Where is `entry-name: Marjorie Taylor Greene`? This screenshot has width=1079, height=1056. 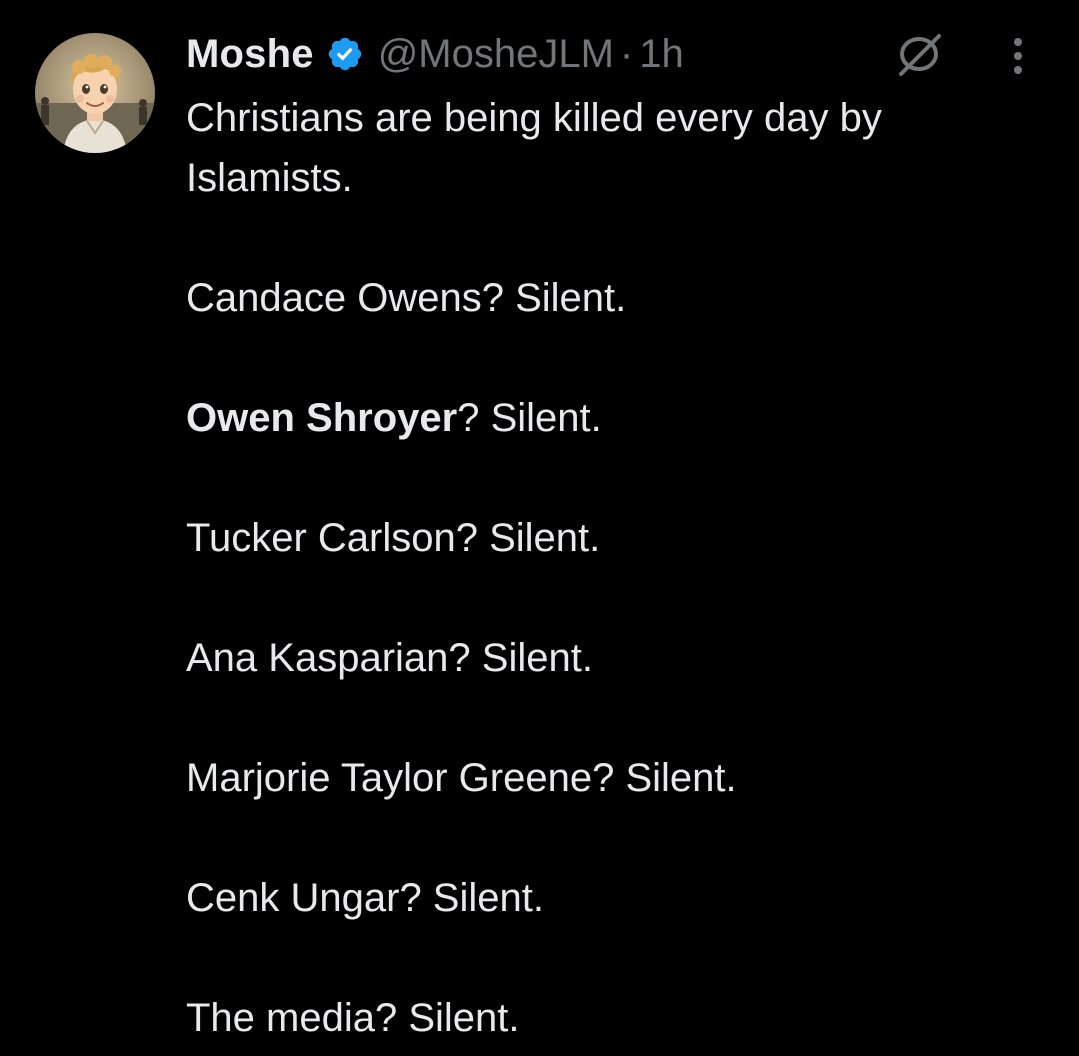 entry-name: Marjorie Taylor Greene is located at coordinates (389, 778).